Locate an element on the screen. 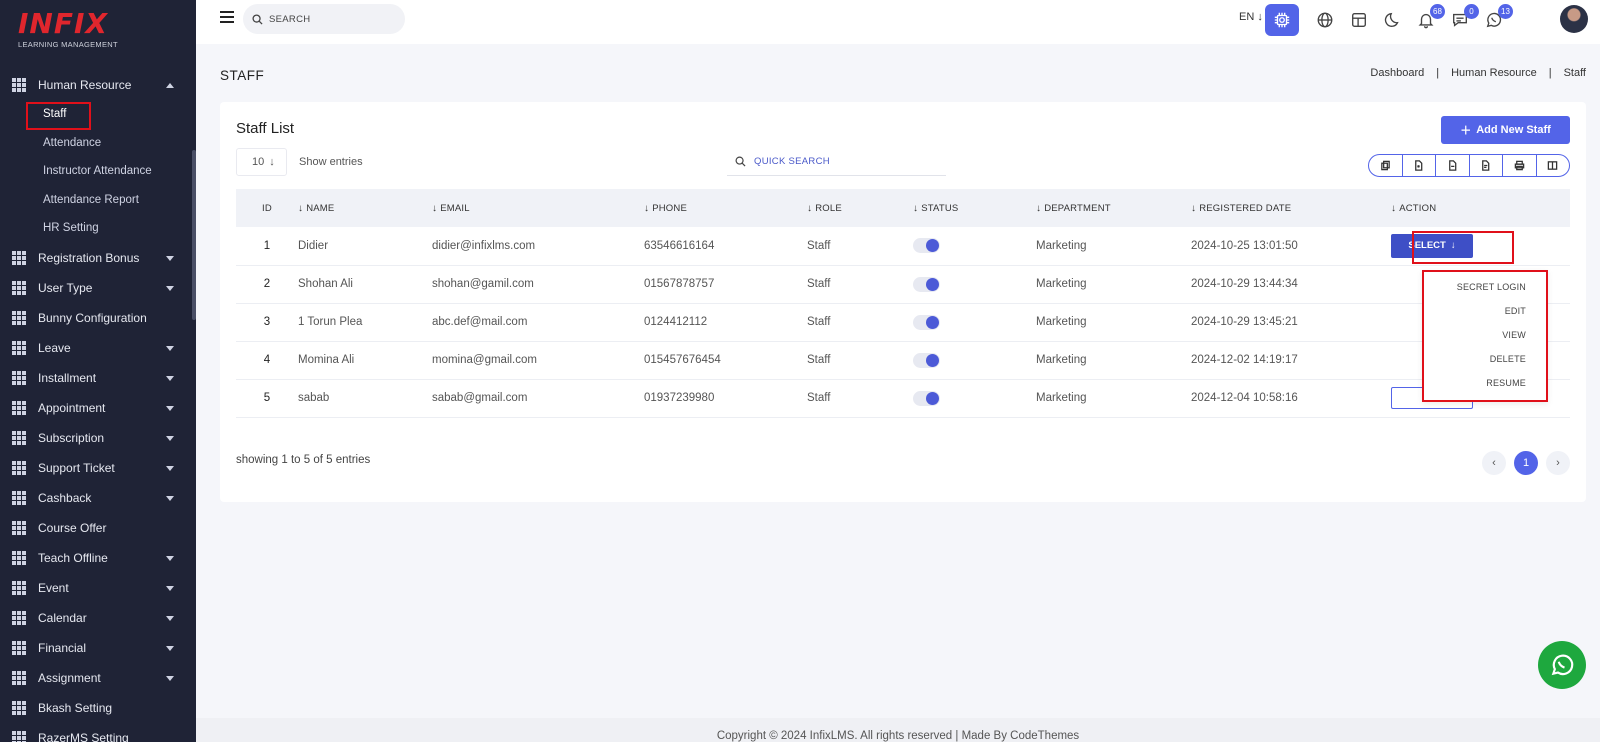 The image size is (1600, 742). menu-item-view: VIEW is located at coordinates (1485, 335).